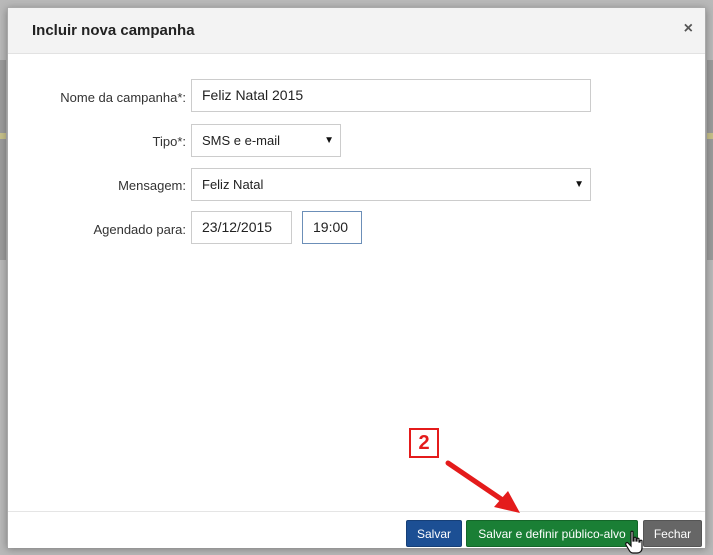  Describe the element at coordinates (424, 443) in the screenshot. I see `step-number-badge: 2` at that location.